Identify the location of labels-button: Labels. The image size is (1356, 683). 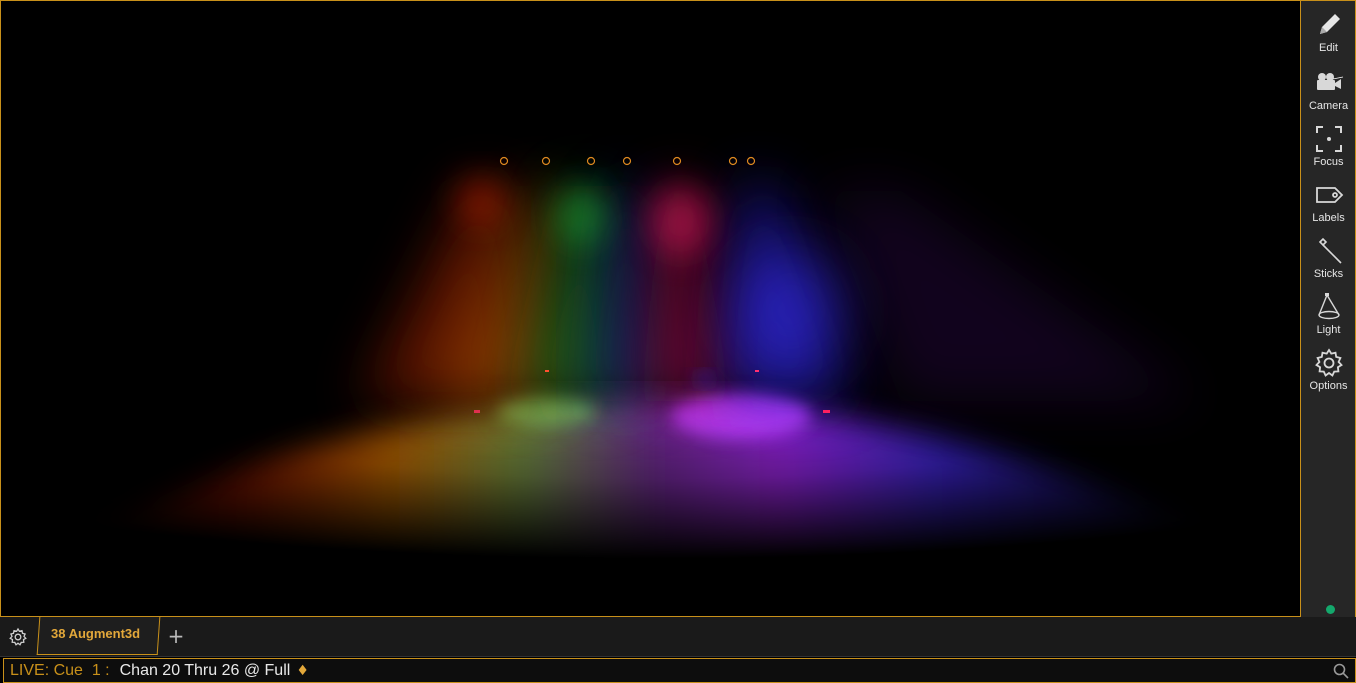
(1328, 201).